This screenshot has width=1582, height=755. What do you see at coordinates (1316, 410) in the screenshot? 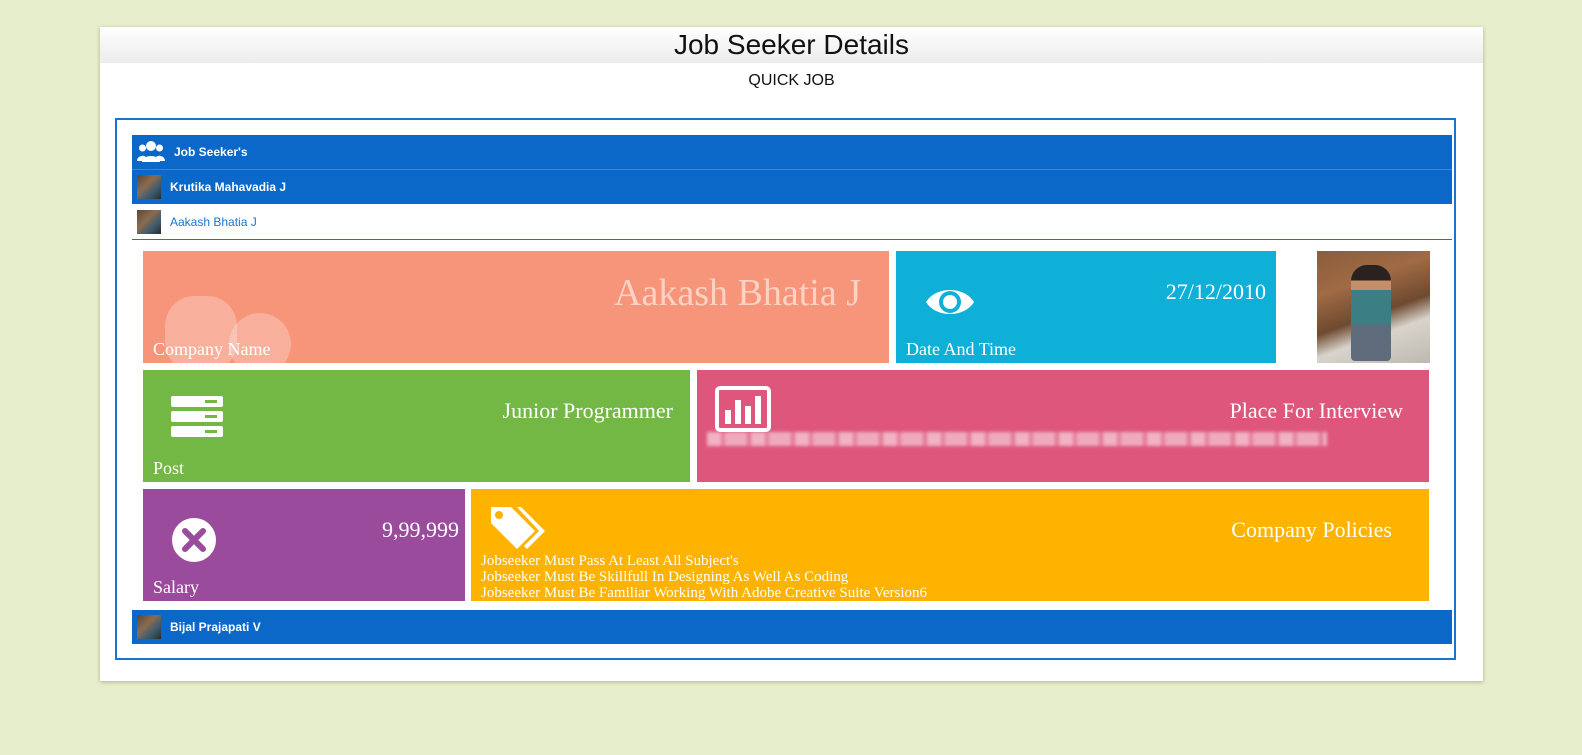
I see `place-value: Place For Interview` at bounding box center [1316, 410].